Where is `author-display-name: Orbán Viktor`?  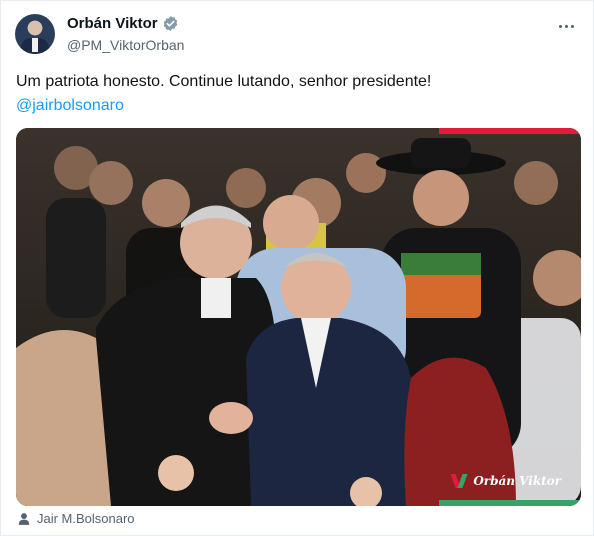
author-display-name: Orbán Viktor is located at coordinates (112, 23).